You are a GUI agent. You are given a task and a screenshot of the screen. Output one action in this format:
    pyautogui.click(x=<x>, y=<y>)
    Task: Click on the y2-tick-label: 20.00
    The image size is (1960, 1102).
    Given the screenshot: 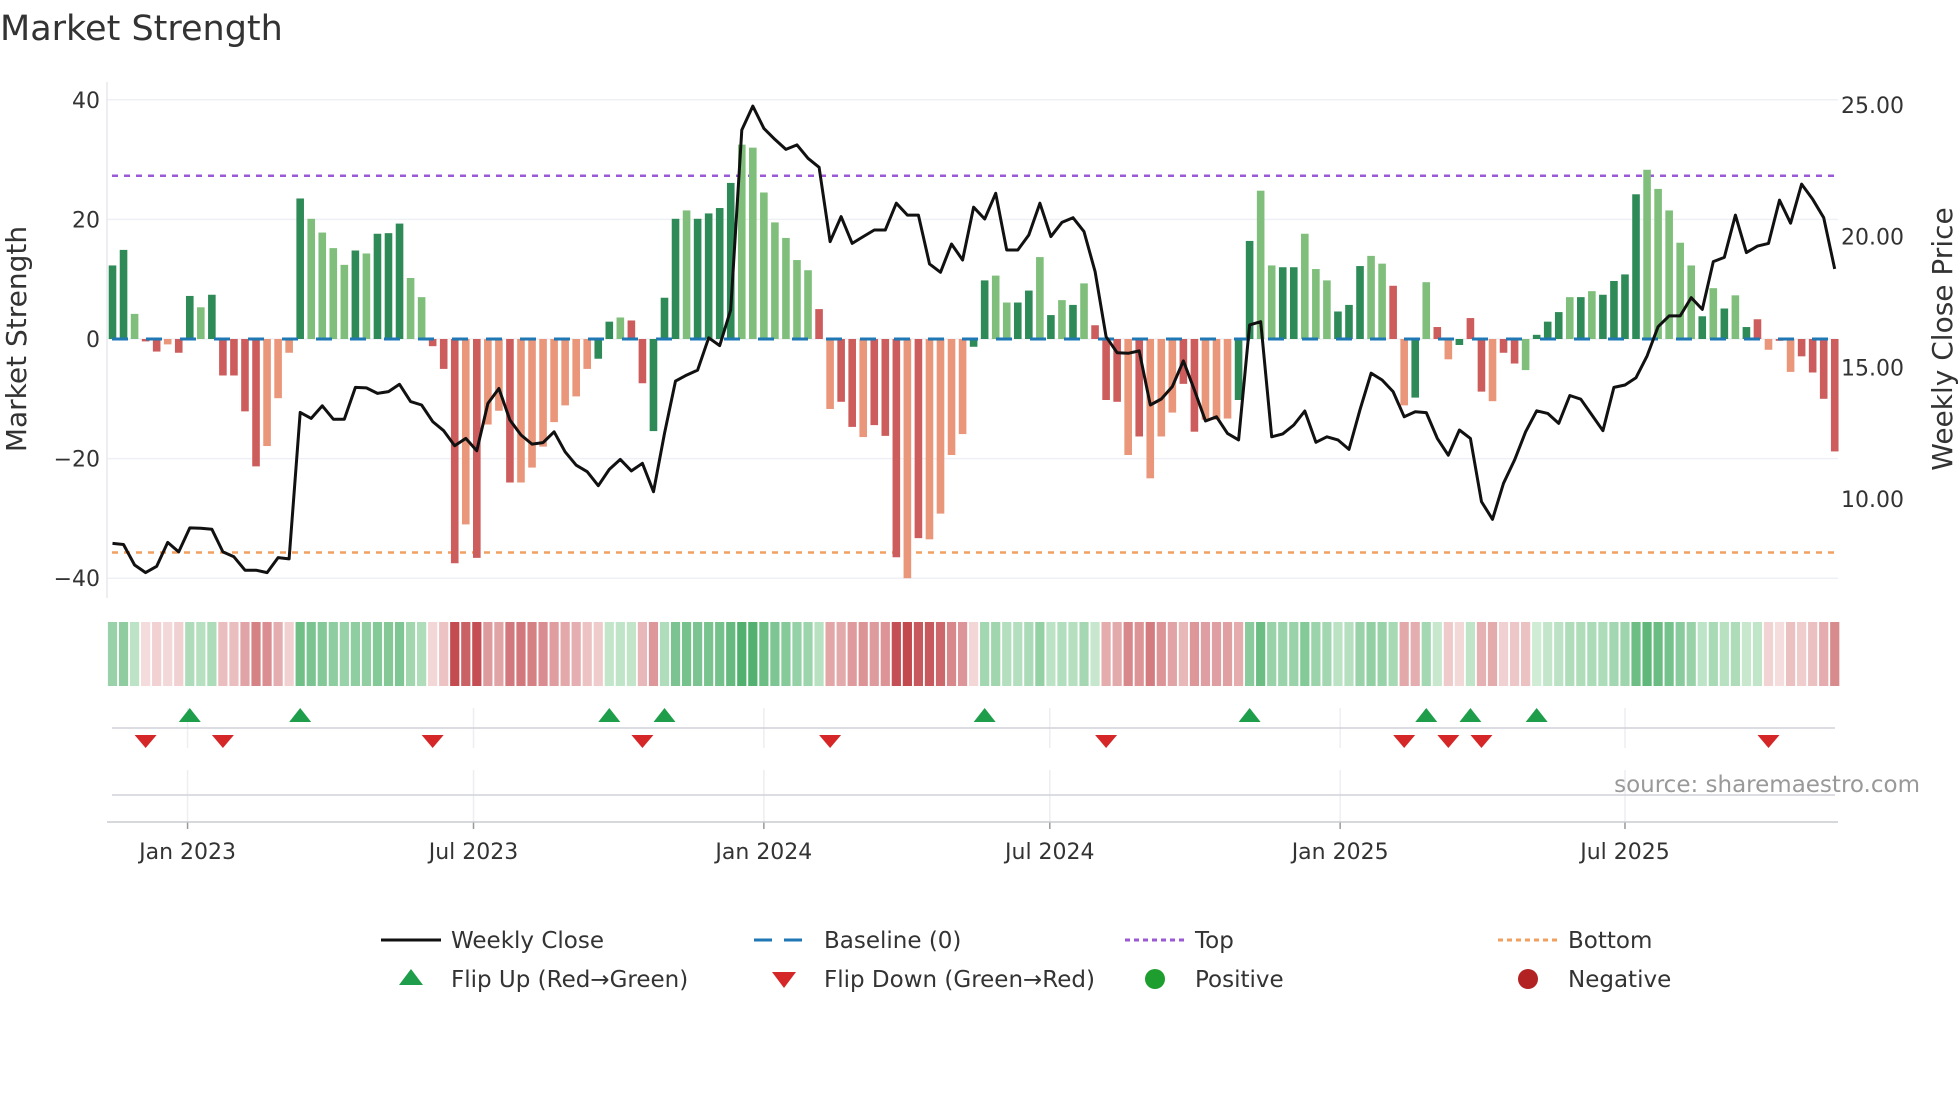 What is the action you would take?
    pyautogui.click(x=1872, y=237)
    